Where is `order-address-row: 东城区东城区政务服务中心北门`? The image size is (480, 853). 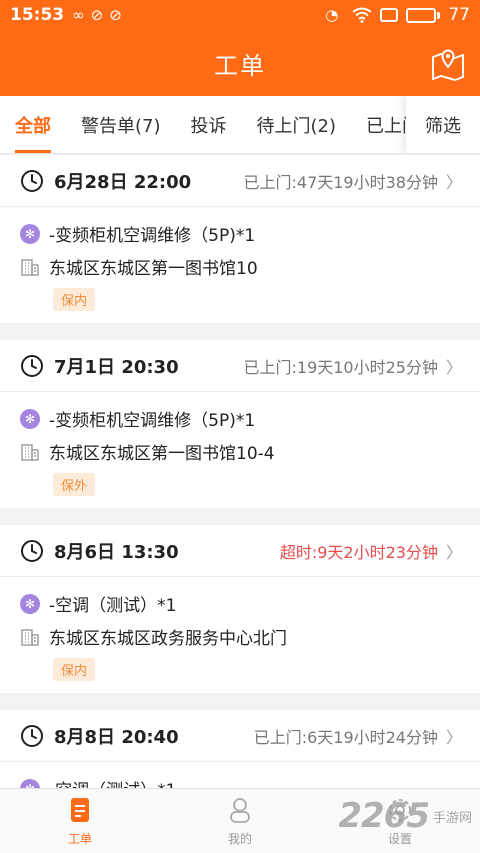 order-address-row: 东城区东城区政务服务中心北门 is located at coordinates (240, 636).